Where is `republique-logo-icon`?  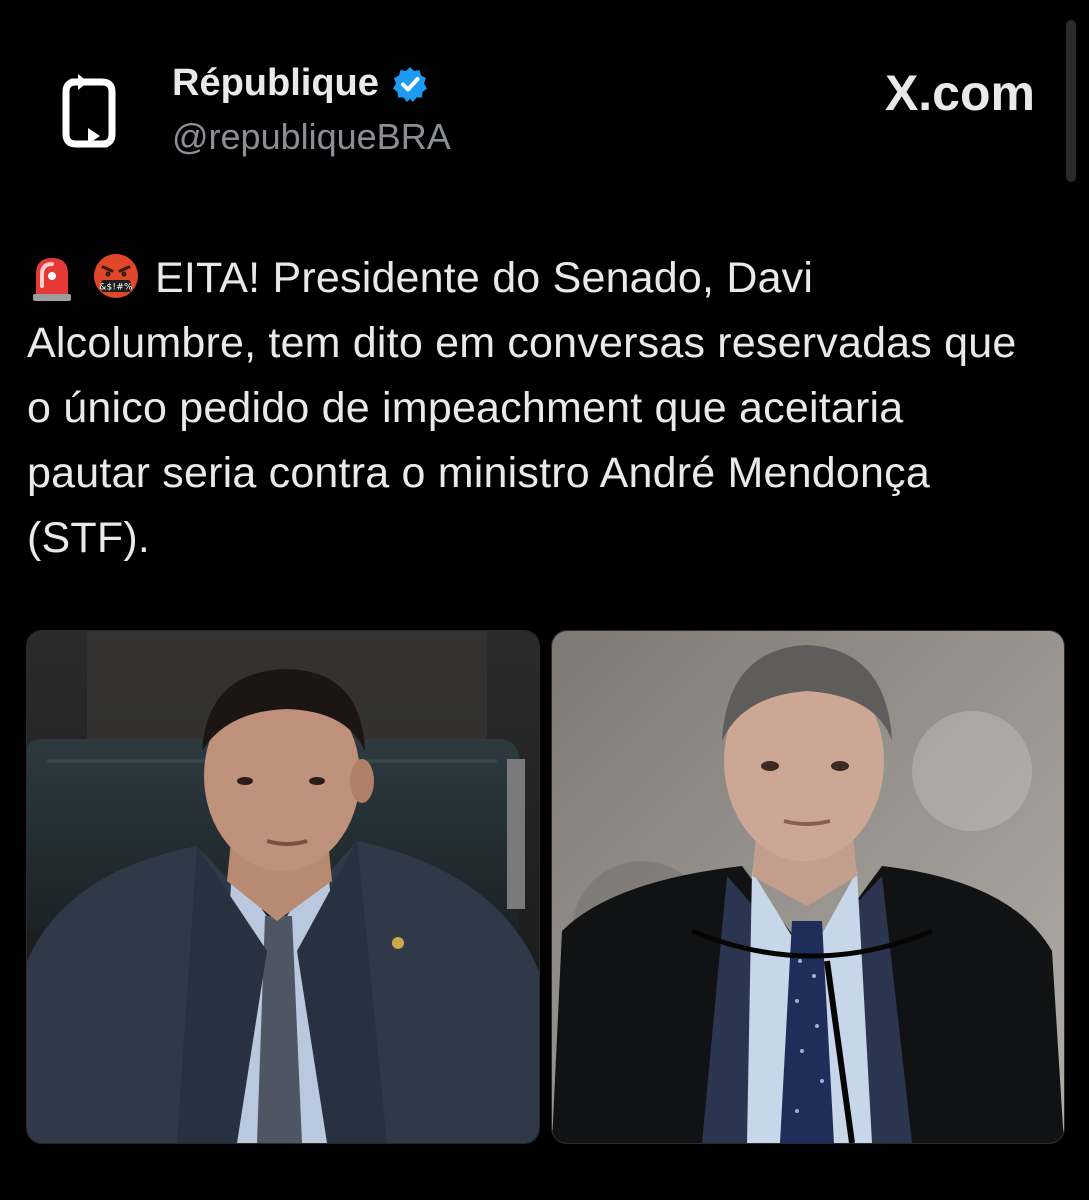 republique-logo-icon is located at coordinates (89, 112).